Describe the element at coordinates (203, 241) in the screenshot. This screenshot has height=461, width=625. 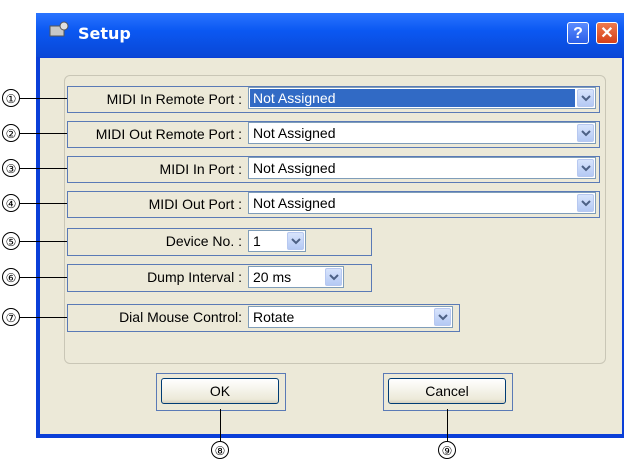
I see `device-no-label: Device No. :` at that location.